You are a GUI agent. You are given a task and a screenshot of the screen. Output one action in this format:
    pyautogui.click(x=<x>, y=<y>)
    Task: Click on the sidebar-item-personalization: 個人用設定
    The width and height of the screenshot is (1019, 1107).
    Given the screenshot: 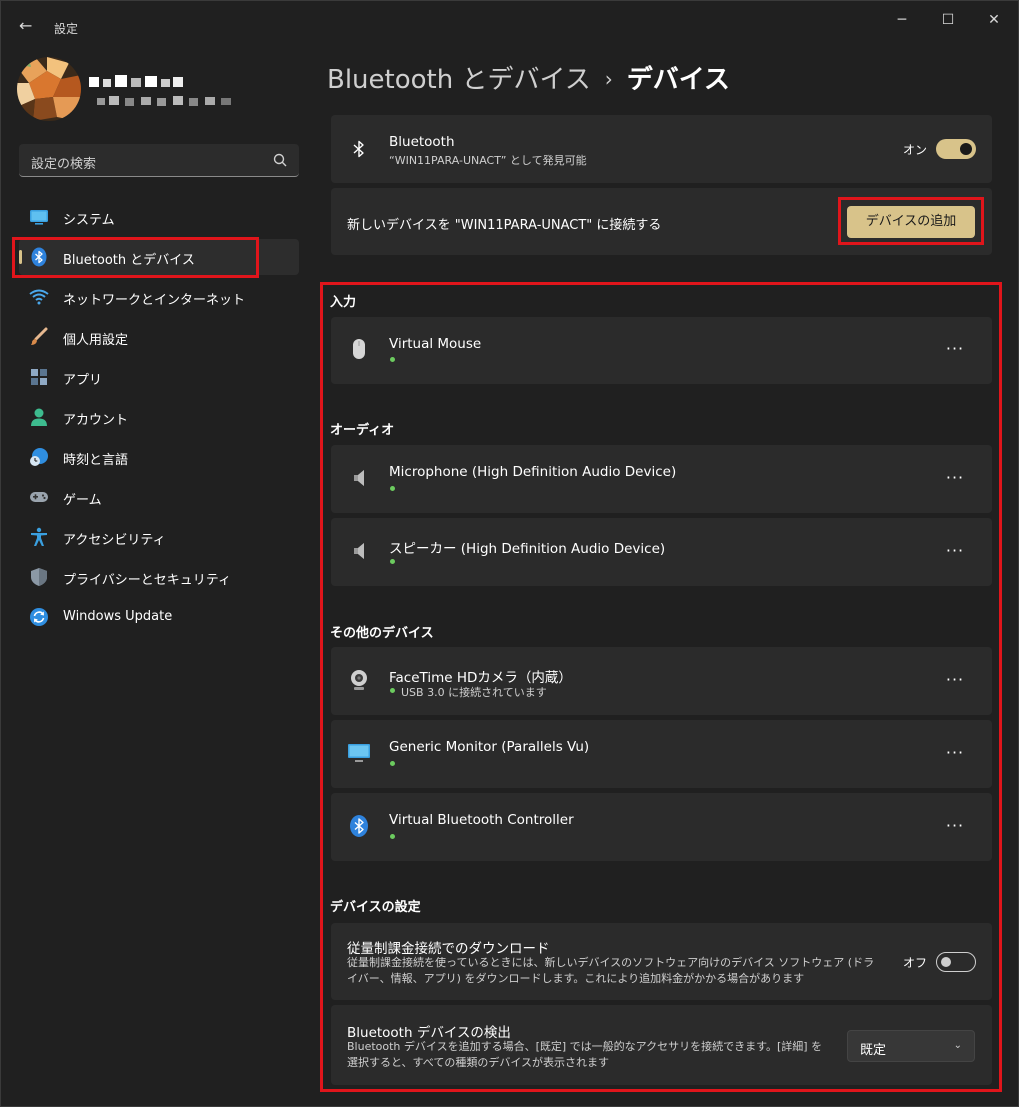 What is the action you would take?
    pyautogui.click(x=159, y=337)
    